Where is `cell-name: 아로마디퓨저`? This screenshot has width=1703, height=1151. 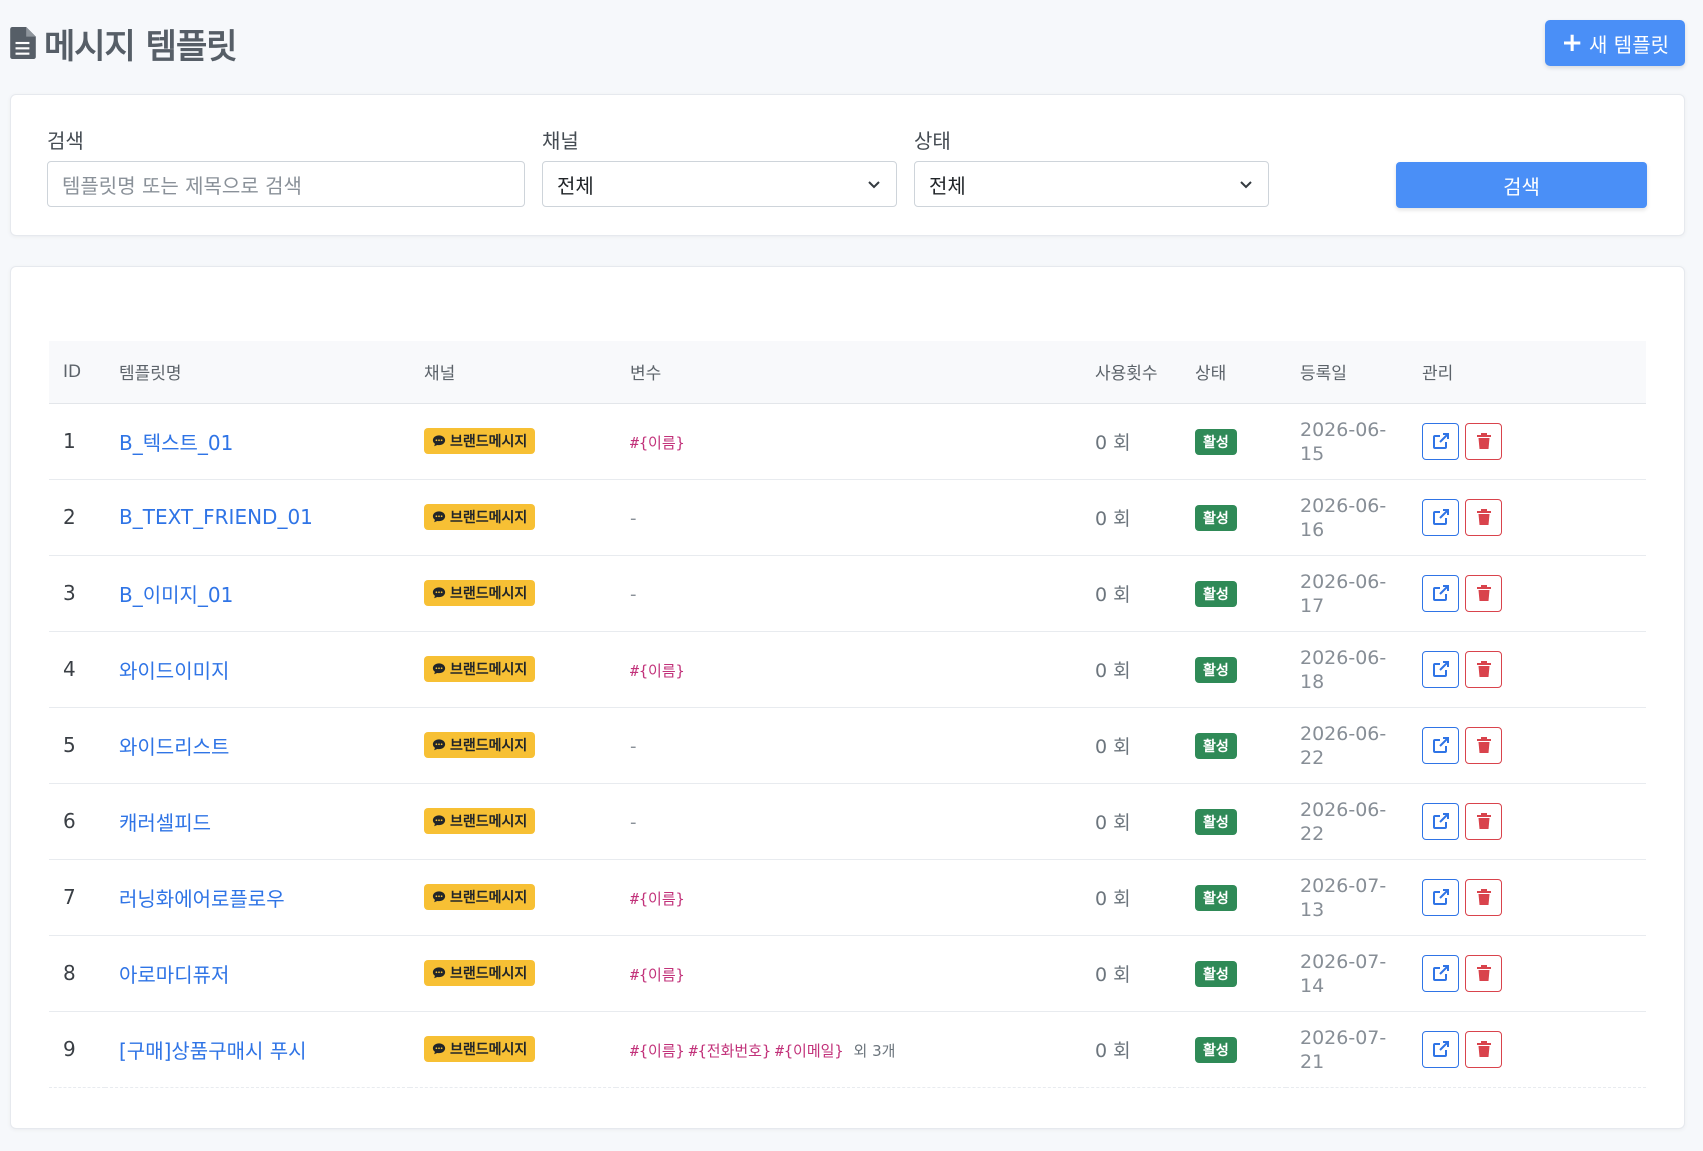
cell-name: 아로마디퓨저 is located at coordinates (257, 973).